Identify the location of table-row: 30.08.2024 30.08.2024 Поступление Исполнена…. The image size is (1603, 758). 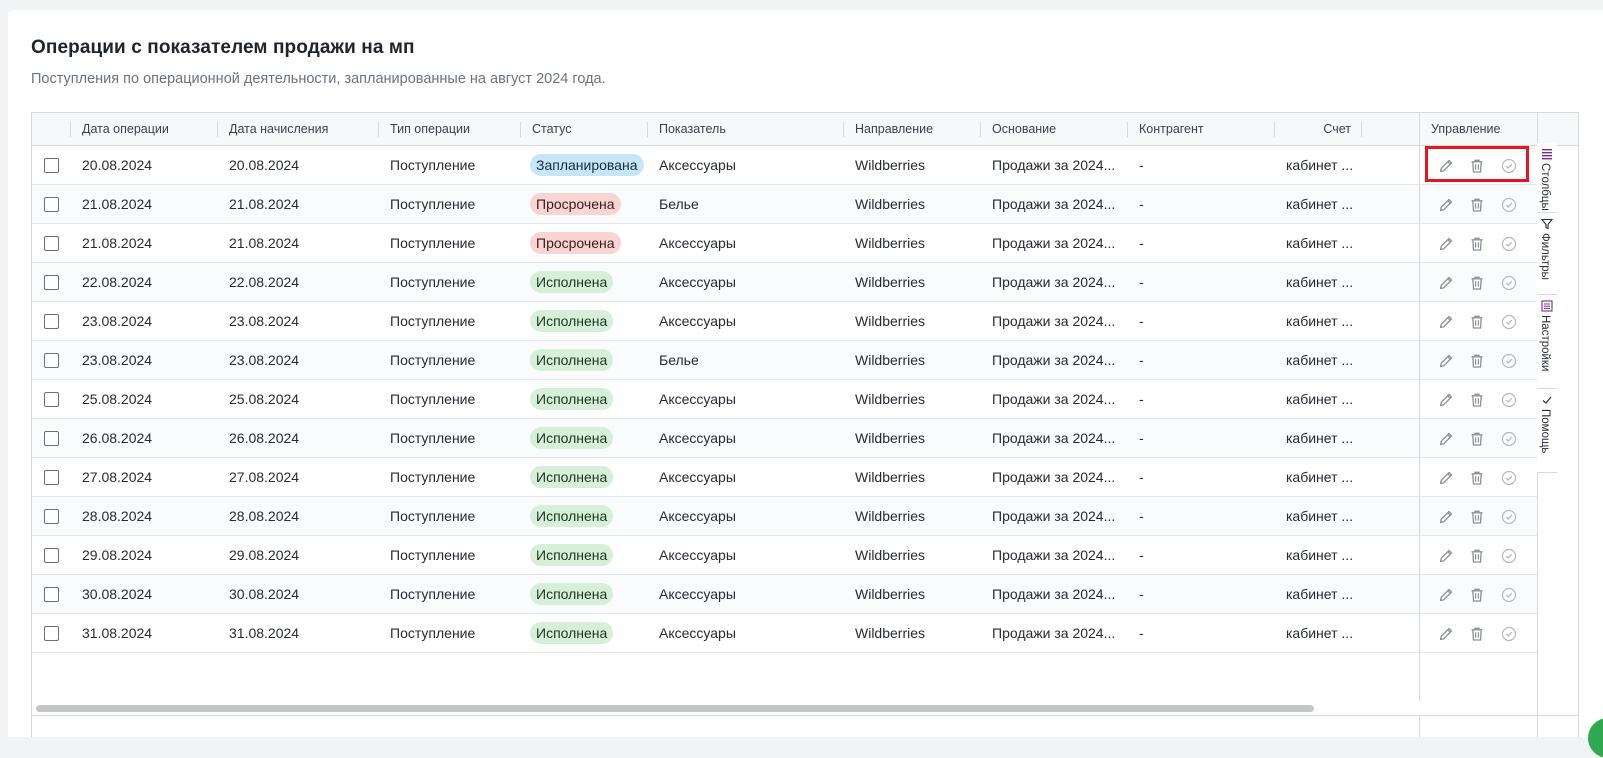
(784, 594).